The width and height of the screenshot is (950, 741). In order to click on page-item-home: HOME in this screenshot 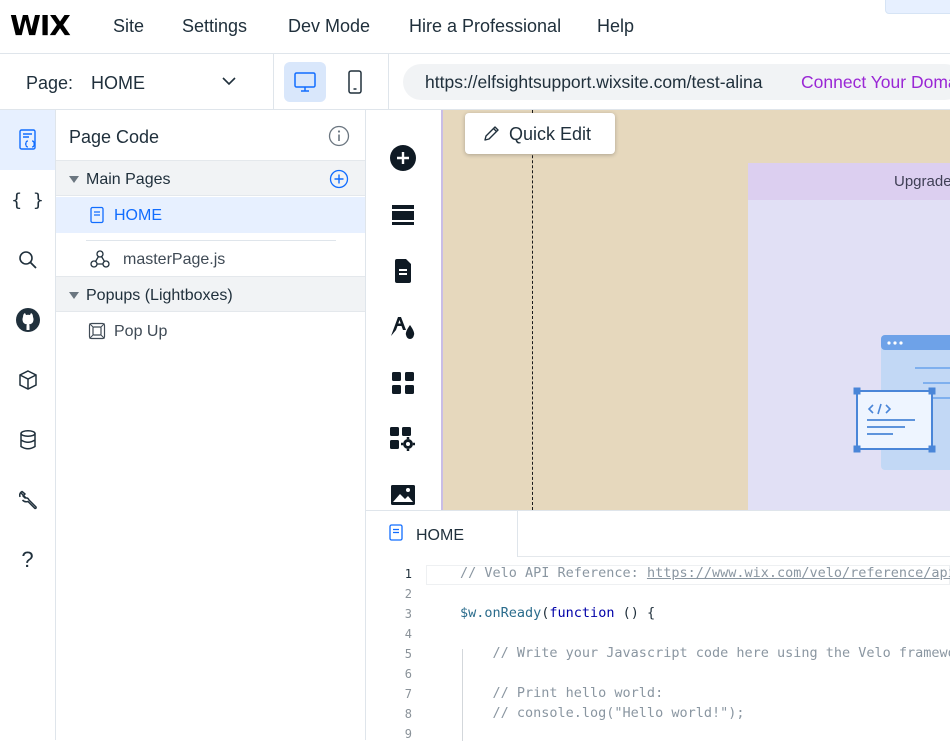, I will do `click(210, 215)`.